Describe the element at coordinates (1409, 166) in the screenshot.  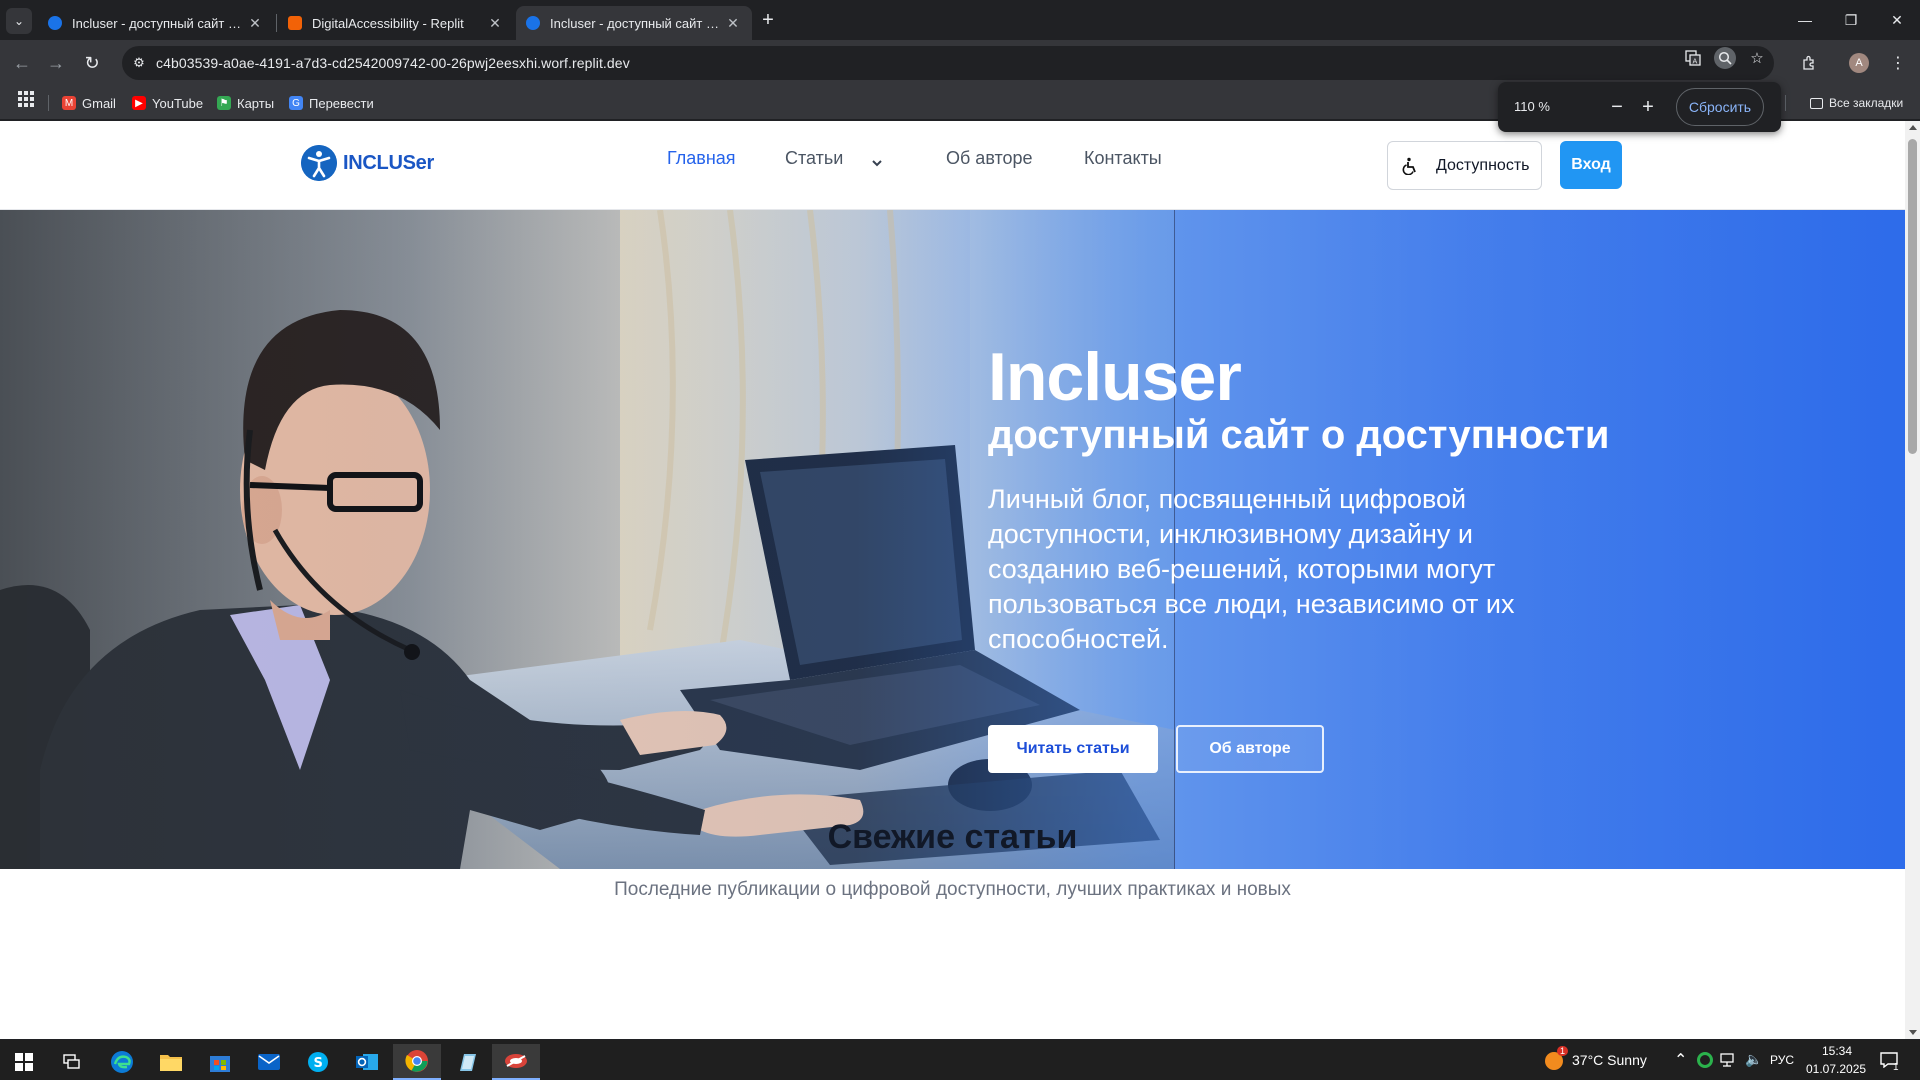
I see `wheelchair-icon` at that location.